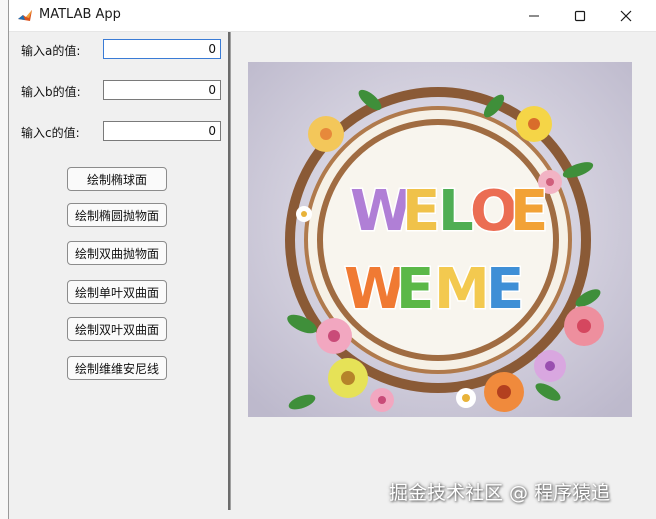  What do you see at coordinates (162, 131) in the screenshot?
I see `input-c-field` at bounding box center [162, 131].